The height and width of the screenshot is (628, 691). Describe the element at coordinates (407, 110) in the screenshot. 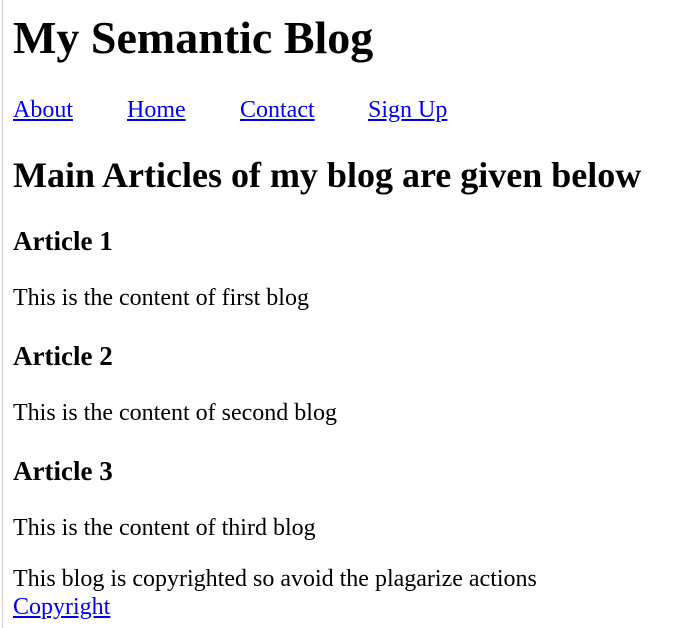

I see `nav-link-sign-up: Sign Up` at that location.